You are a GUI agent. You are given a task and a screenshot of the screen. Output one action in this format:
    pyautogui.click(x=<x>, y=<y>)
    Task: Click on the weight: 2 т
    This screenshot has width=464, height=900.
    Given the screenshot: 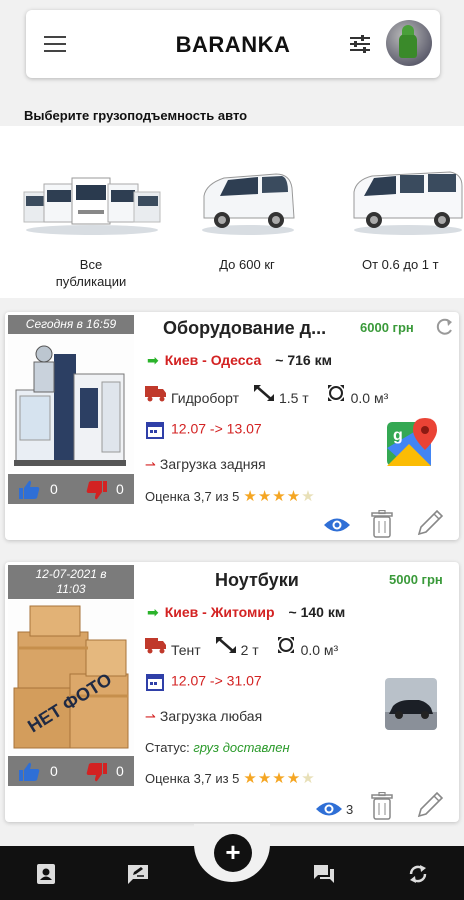 What is the action you would take?
    pyautogui.click(x=249, y=650)
    